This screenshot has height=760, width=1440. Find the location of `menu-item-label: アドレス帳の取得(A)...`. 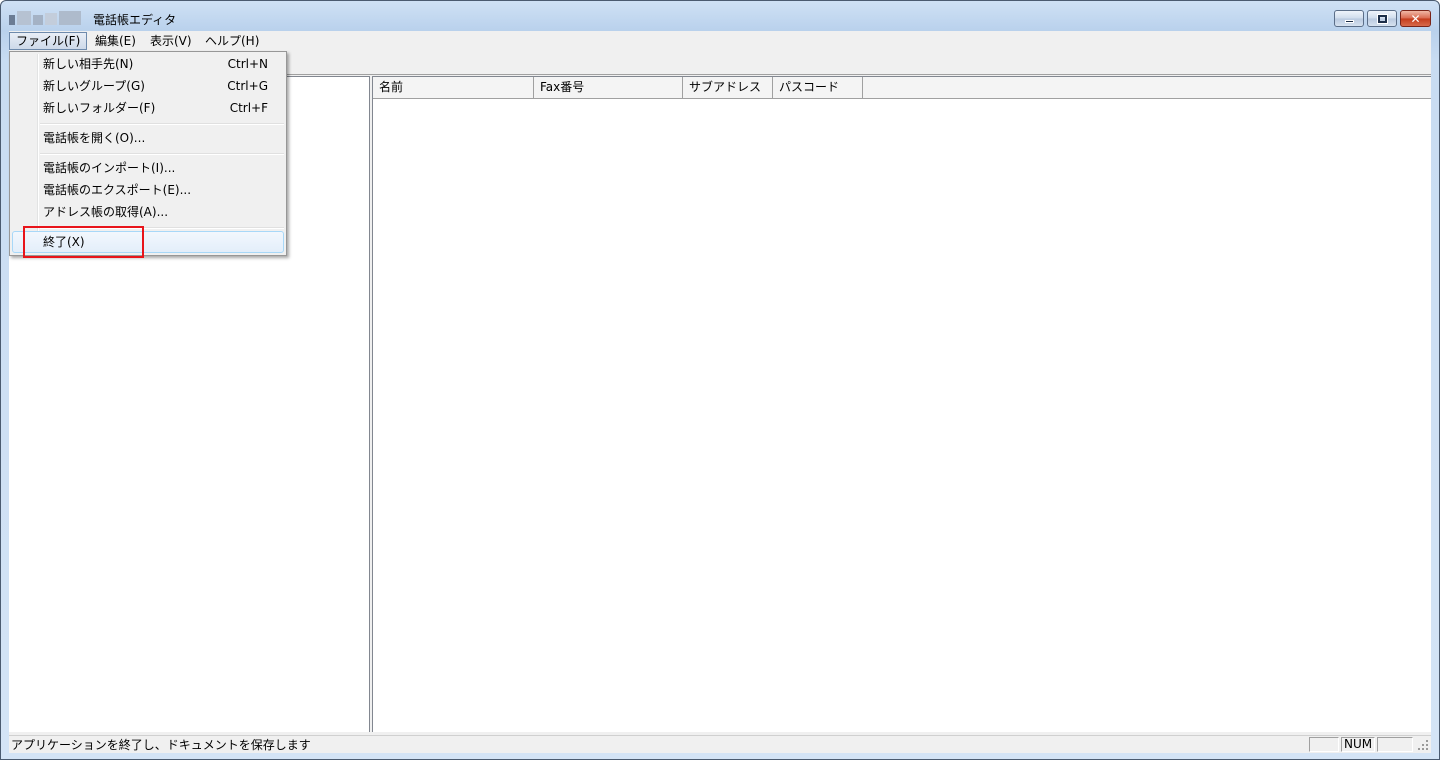

menu-item-label: アドレス帳の取得(A)... is located at coordinates (106, 212).